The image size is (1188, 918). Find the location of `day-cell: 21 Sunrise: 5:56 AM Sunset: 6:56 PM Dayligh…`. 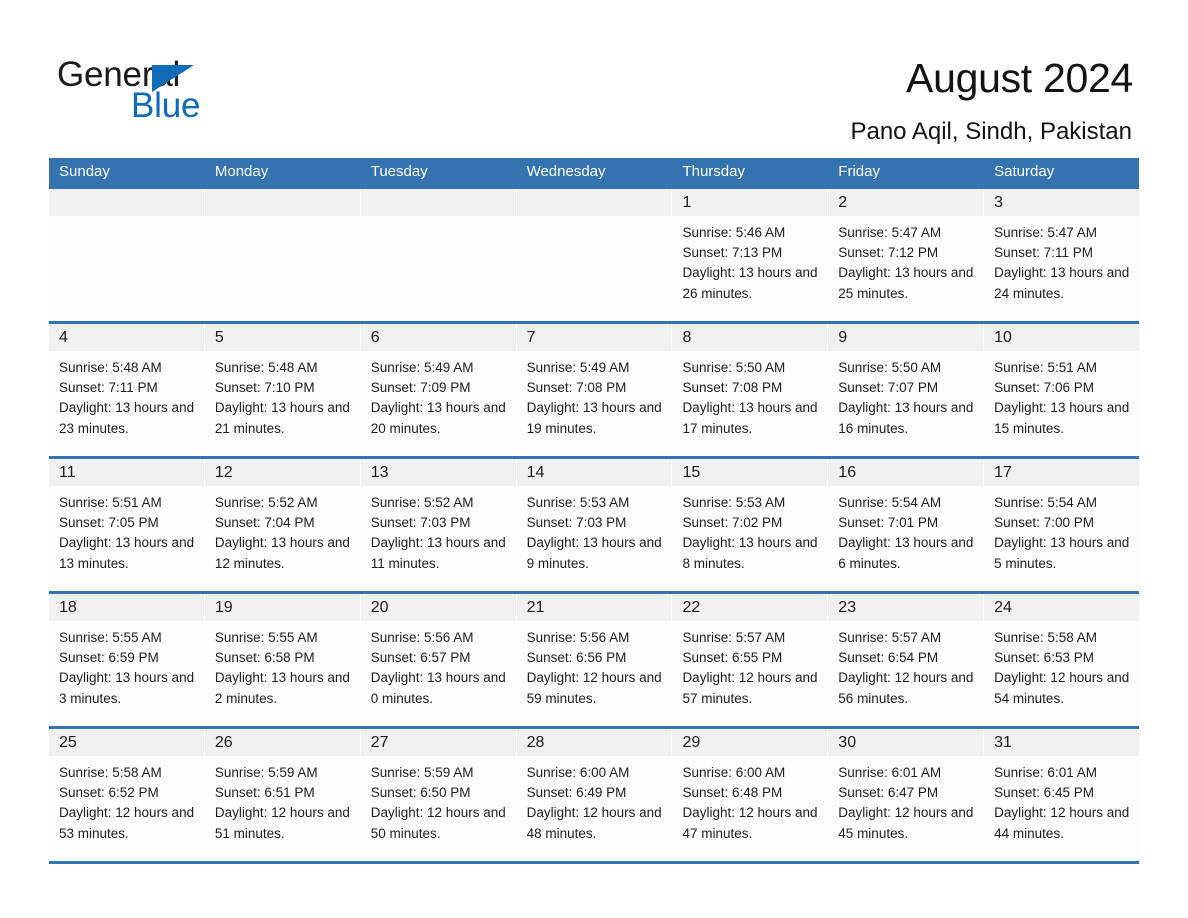

day-cell: 21 Sunrise: 5:56 AM Sunset: 6:56 PM Dayligh… is located at coordinates (594, 660).